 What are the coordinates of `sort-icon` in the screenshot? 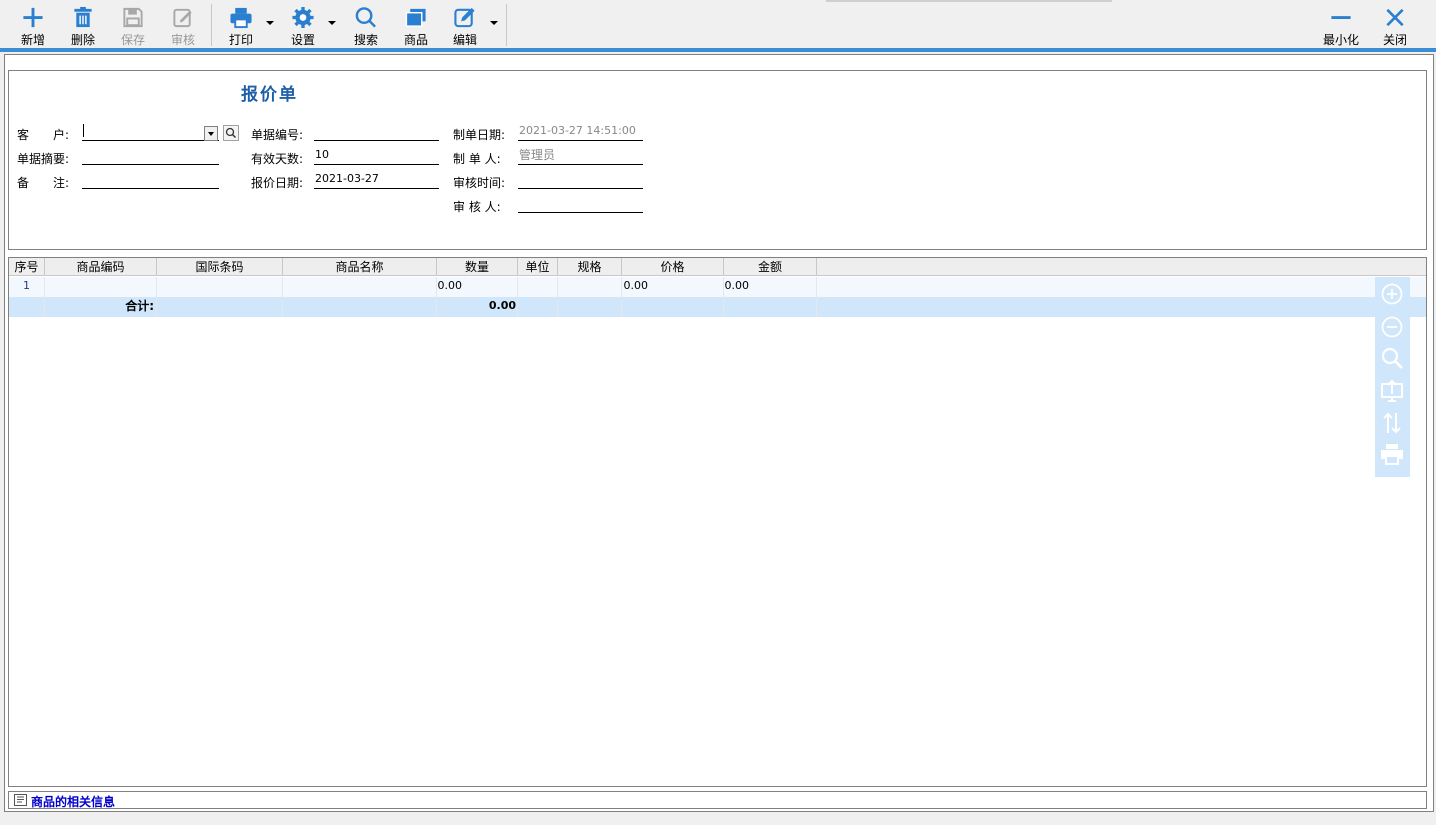 It's located at (1392, 423).